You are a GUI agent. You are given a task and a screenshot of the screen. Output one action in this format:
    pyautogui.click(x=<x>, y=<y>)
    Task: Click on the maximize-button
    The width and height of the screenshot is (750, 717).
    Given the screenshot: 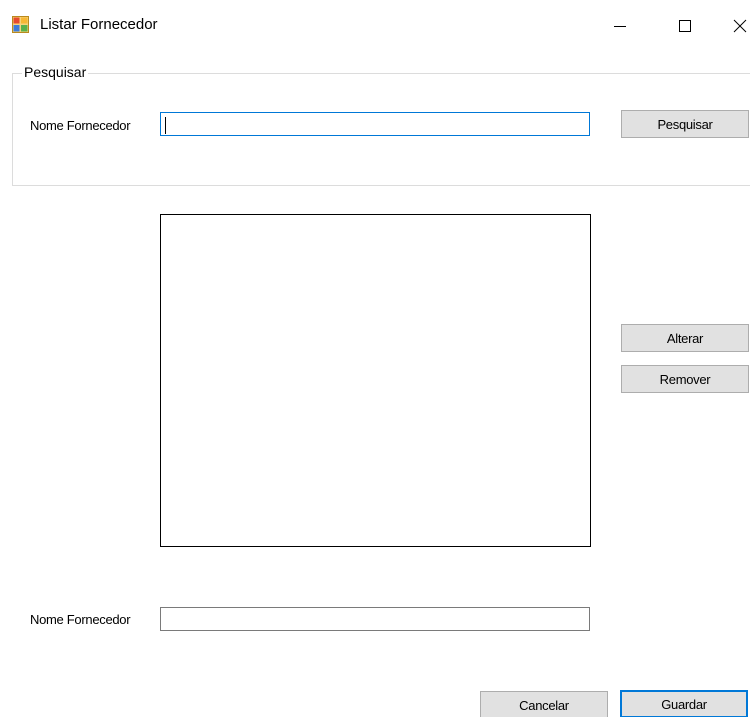 What is the action you would take?
    pyautogui.click(x=685, y=26)
    